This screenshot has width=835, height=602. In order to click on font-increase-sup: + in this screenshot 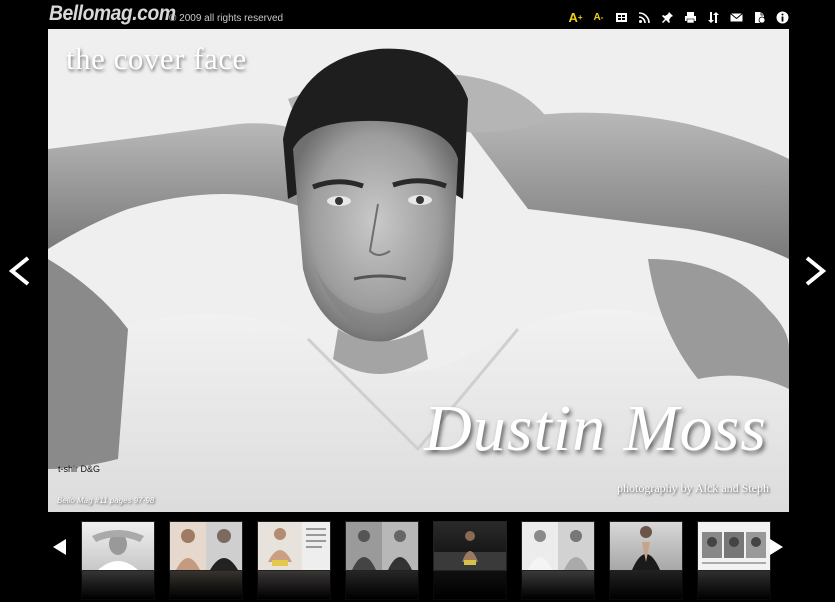, I will do `click(580, 17)`.